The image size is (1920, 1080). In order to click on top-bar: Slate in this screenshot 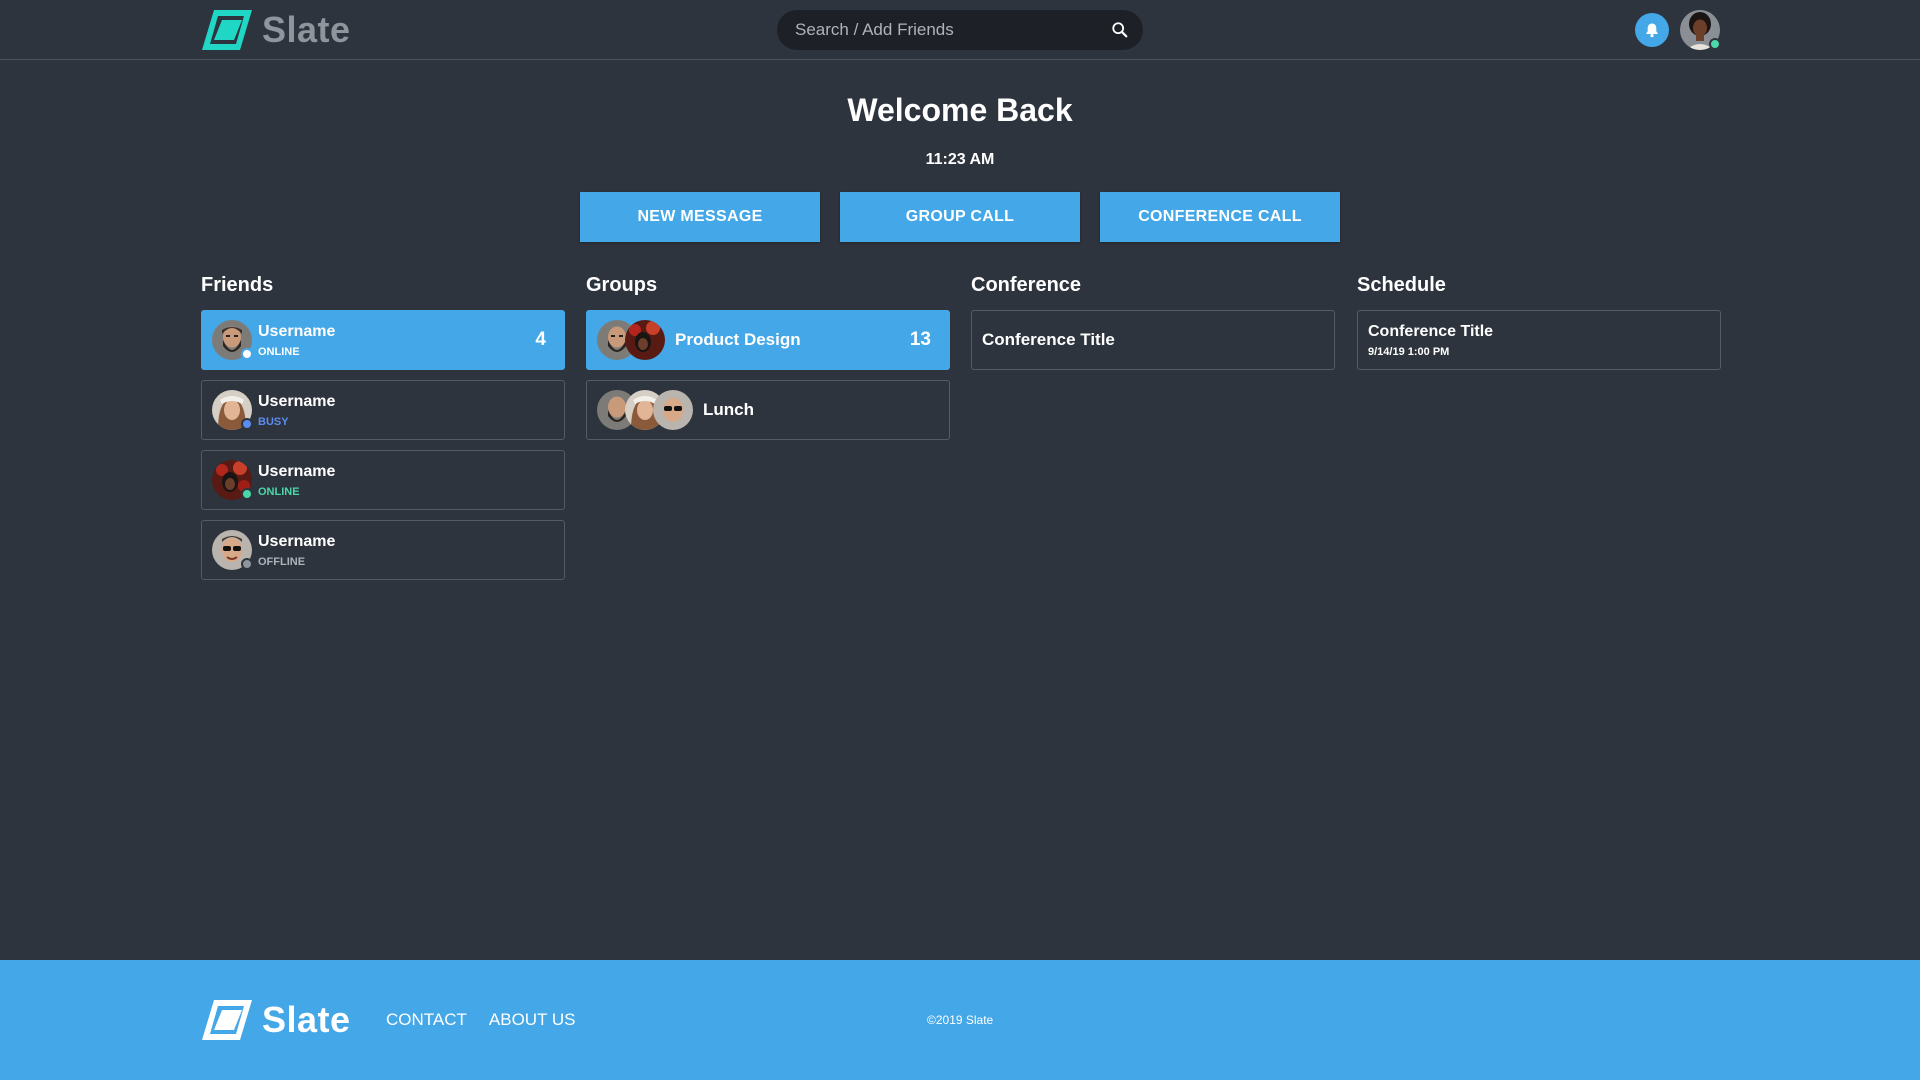, I will do `click(960, 30)`.